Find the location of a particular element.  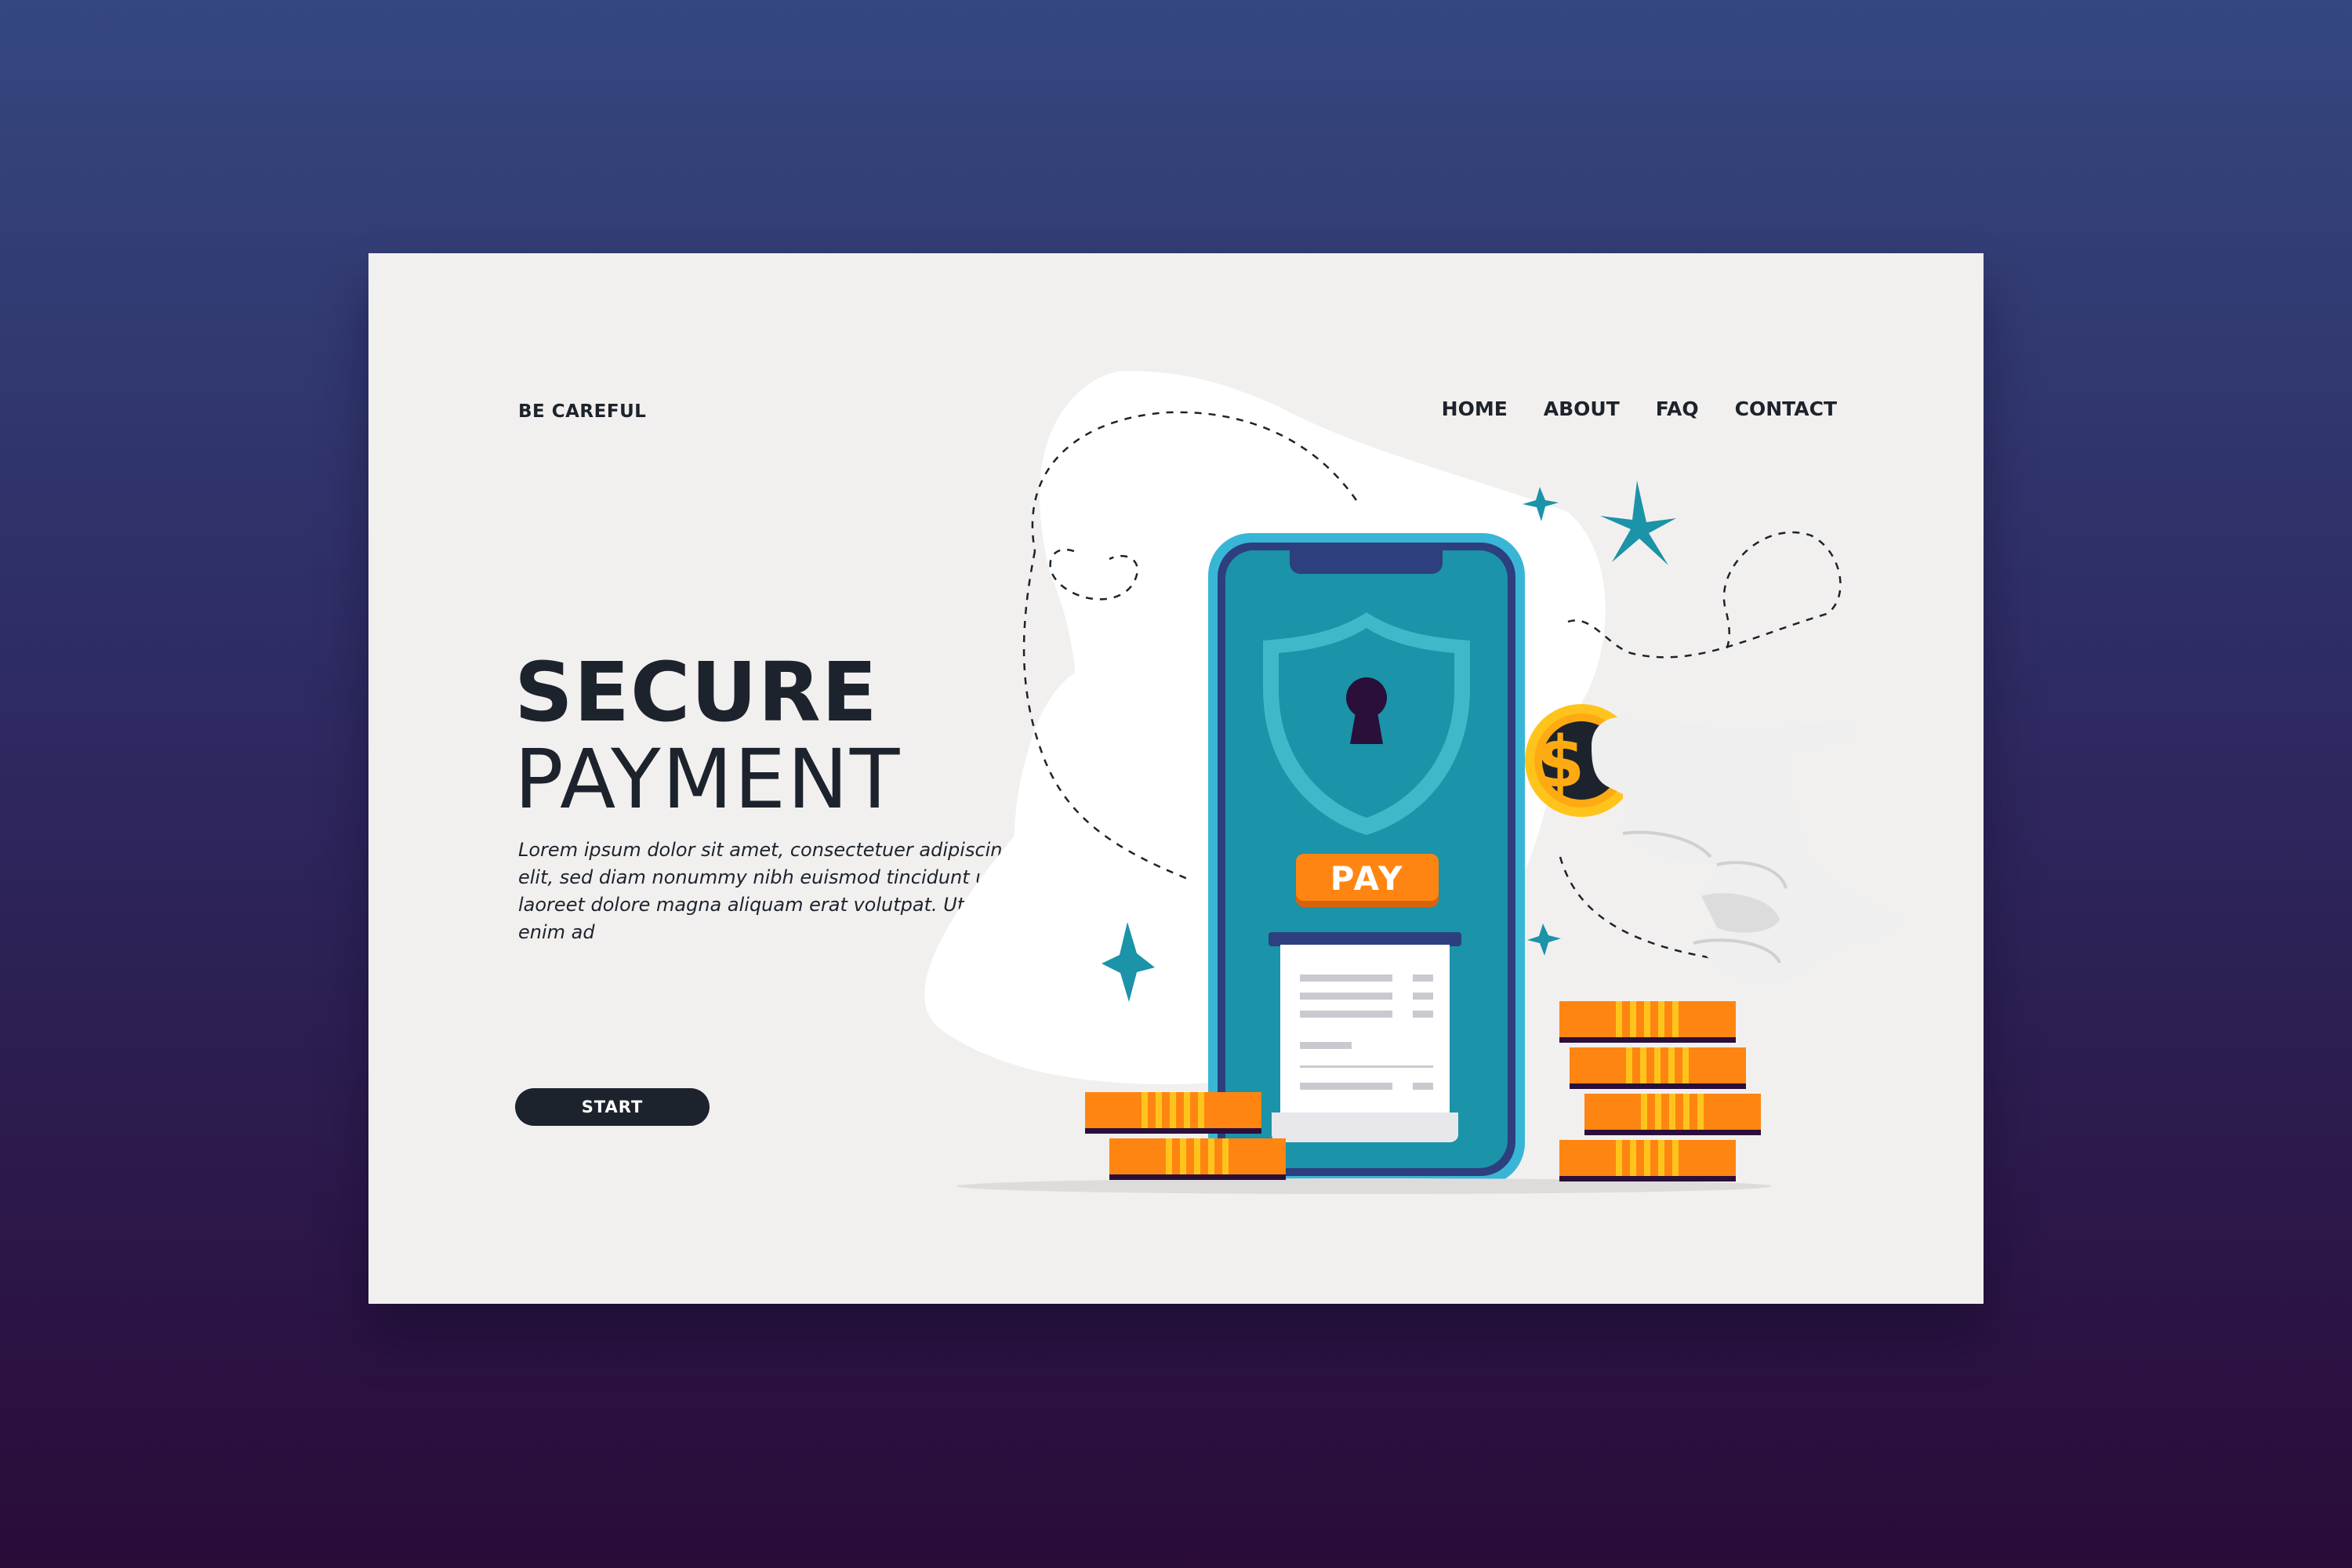

coin-stack-right is located at coordinates (1660, 1091).